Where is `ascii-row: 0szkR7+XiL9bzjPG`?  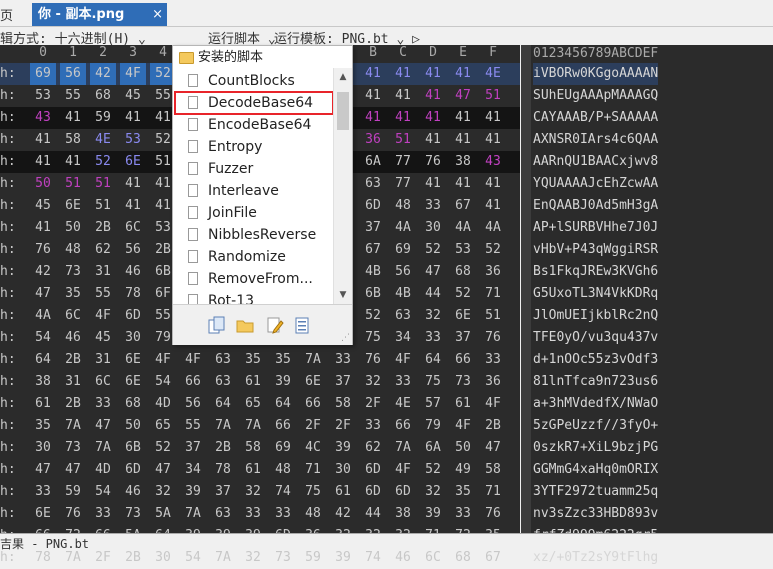
ascii-row: 0szkR7+XiL9bzjPG is located at coordinates (595, 448).